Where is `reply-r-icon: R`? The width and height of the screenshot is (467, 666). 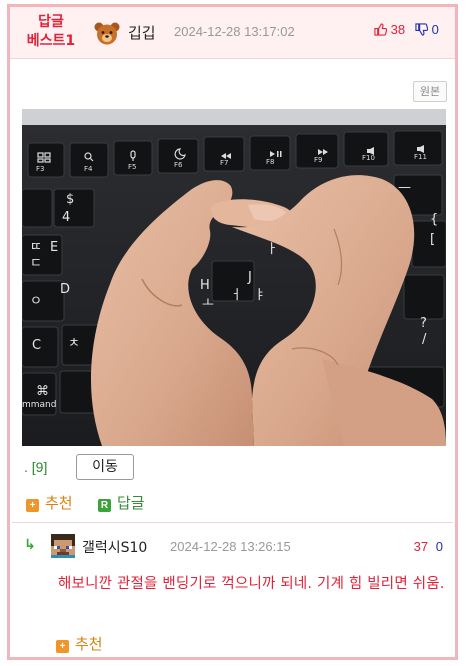
reply-r-icon: R is located at coordinates (104, 505).